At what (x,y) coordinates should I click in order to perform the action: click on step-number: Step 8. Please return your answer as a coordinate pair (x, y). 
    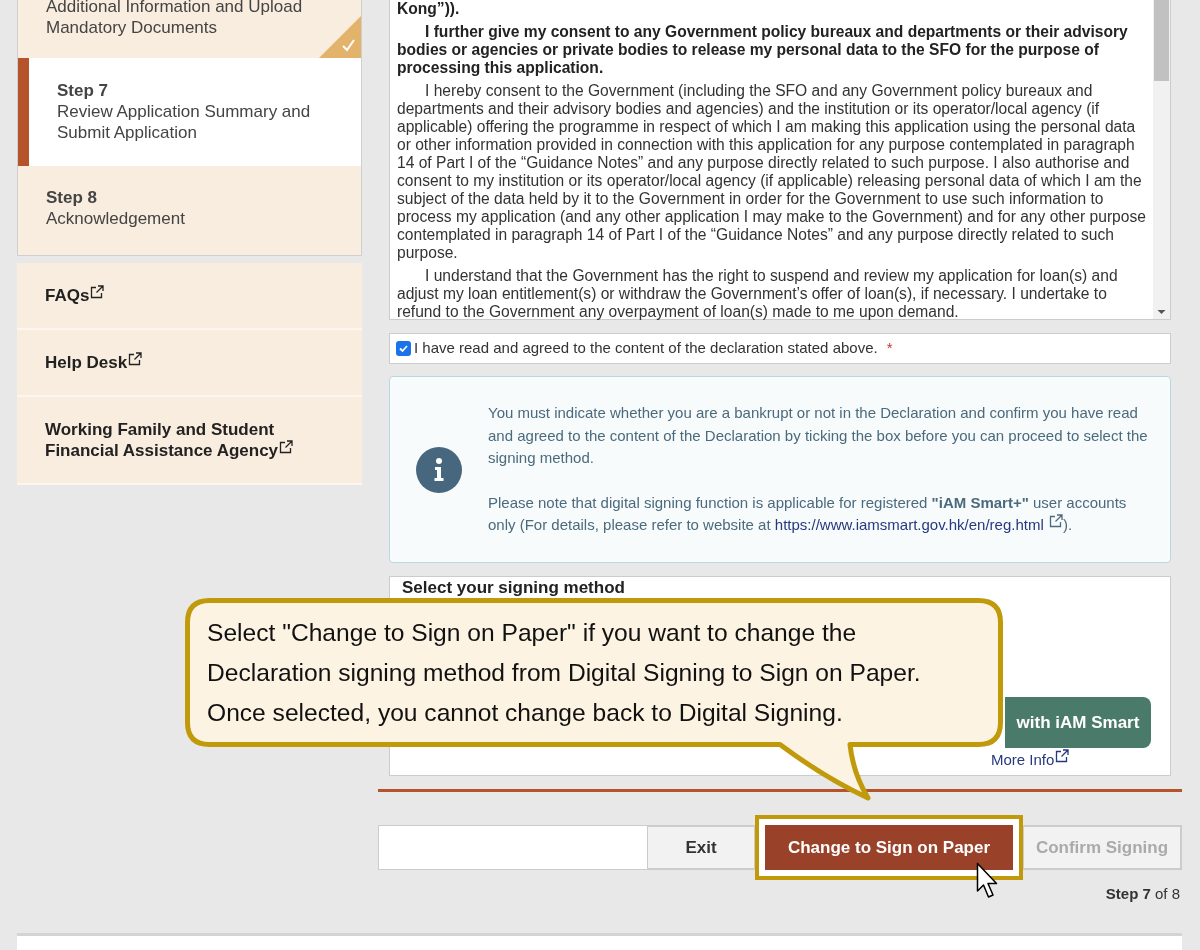
    Looking at the image, I should click on (72, 197).